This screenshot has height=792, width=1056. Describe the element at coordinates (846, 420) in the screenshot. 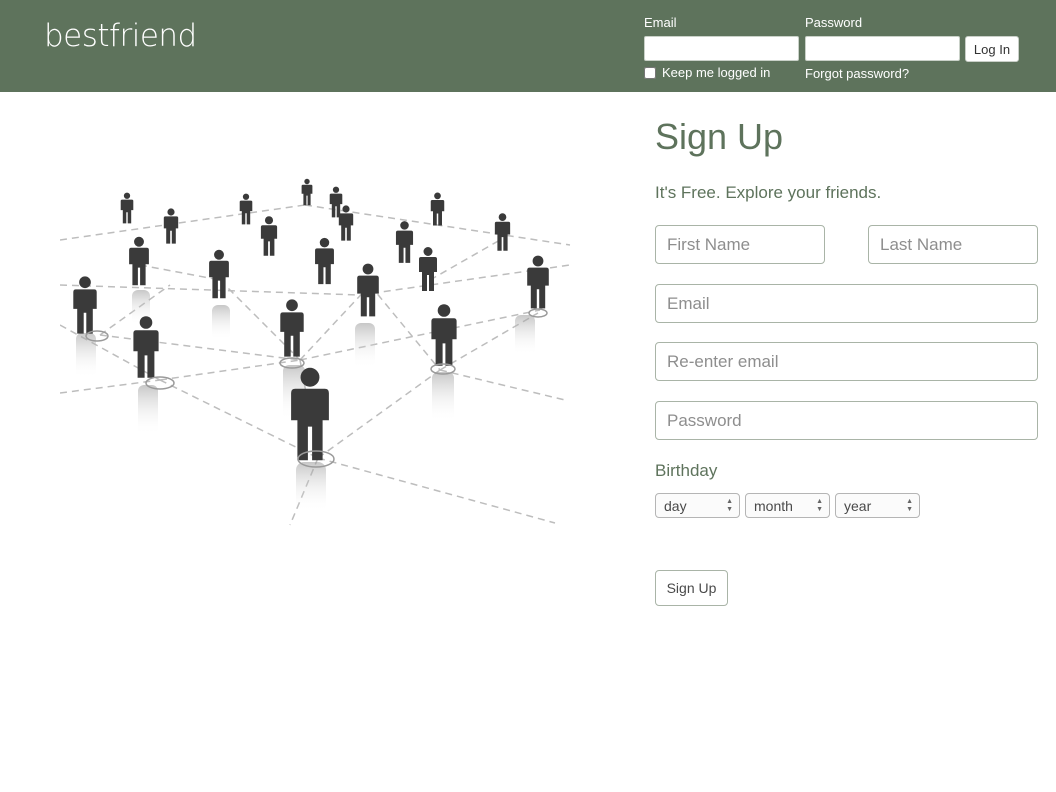

I see `password-field` at that location.